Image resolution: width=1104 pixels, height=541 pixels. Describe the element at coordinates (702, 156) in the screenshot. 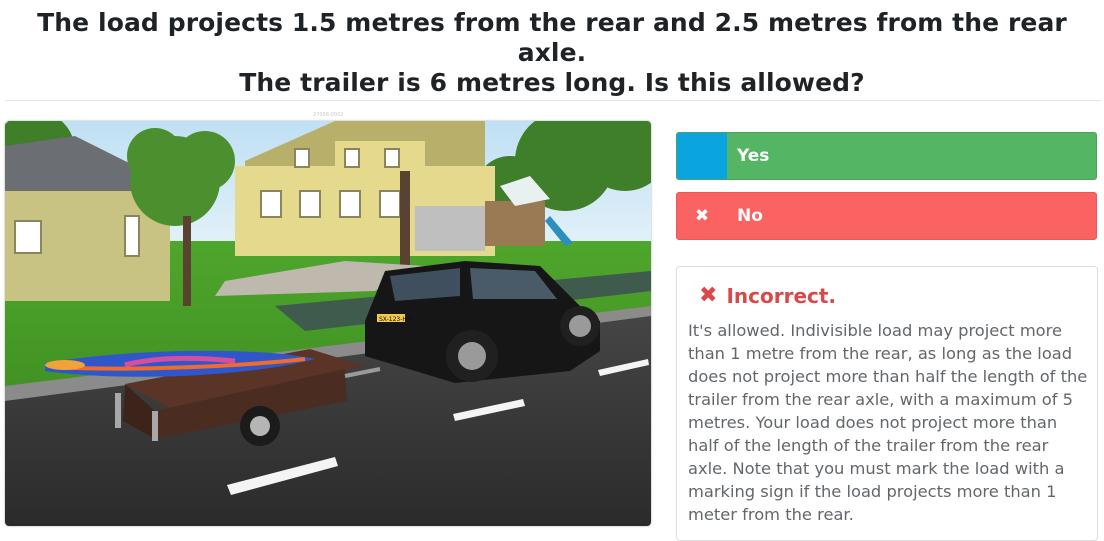

I see `correct-marker` at that location.